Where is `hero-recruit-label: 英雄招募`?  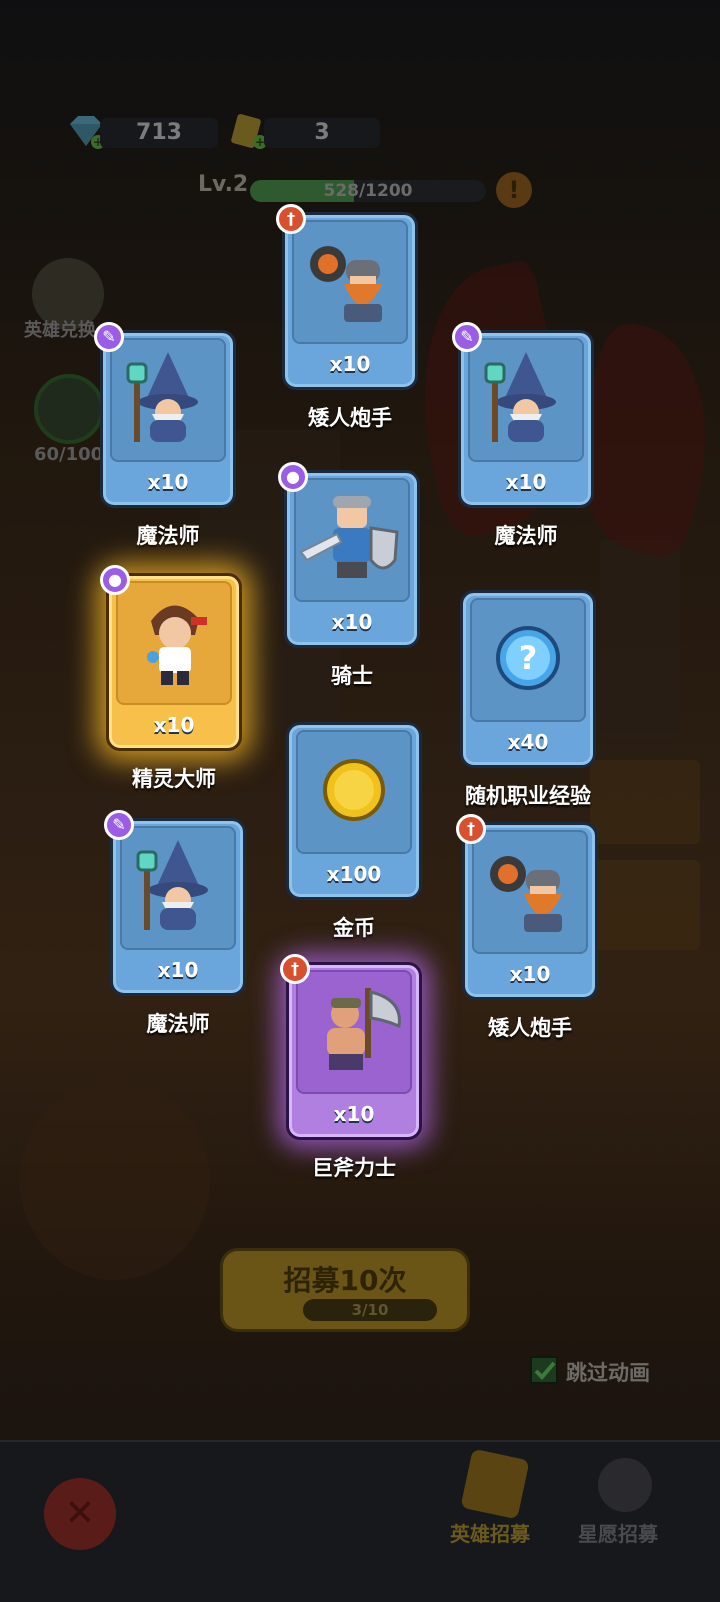 hero-recruit-label: 英雄招募 is located at coordinates (490, 1534).